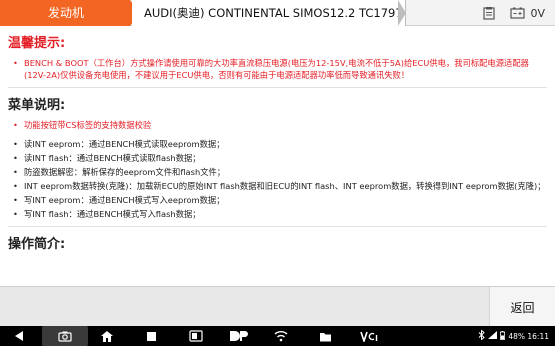  I want to click on android-nav-bar: 48% 16:11, so click(277, 336).